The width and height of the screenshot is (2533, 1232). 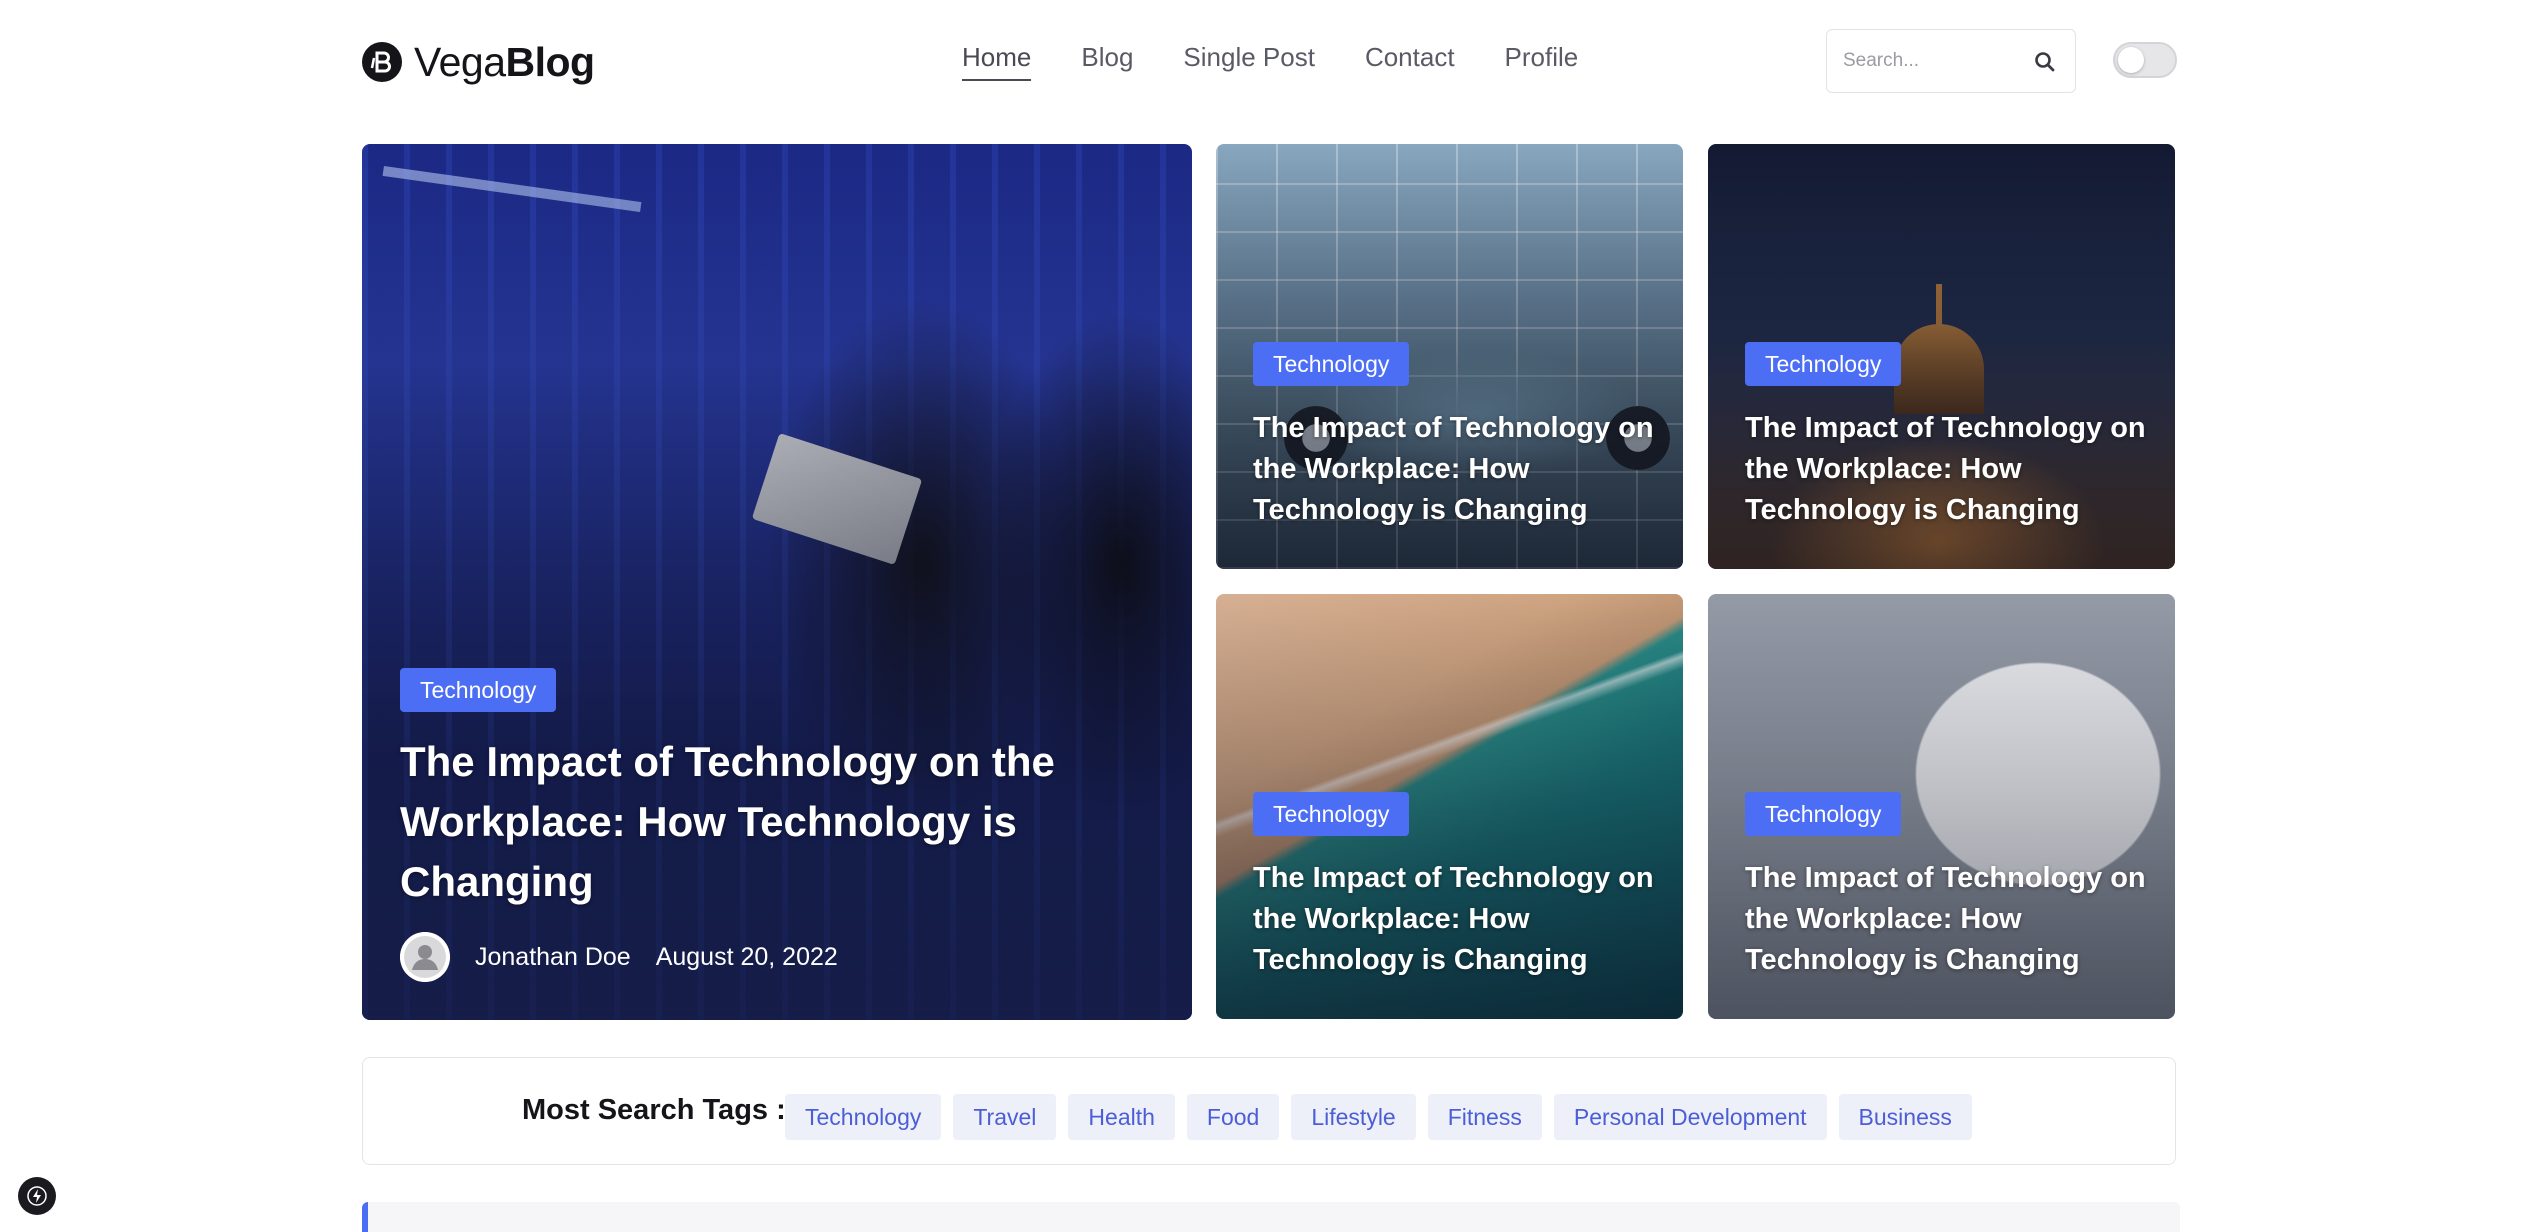 I want to click on author-name: Jonathan Doe, so click(x=553, y=957).